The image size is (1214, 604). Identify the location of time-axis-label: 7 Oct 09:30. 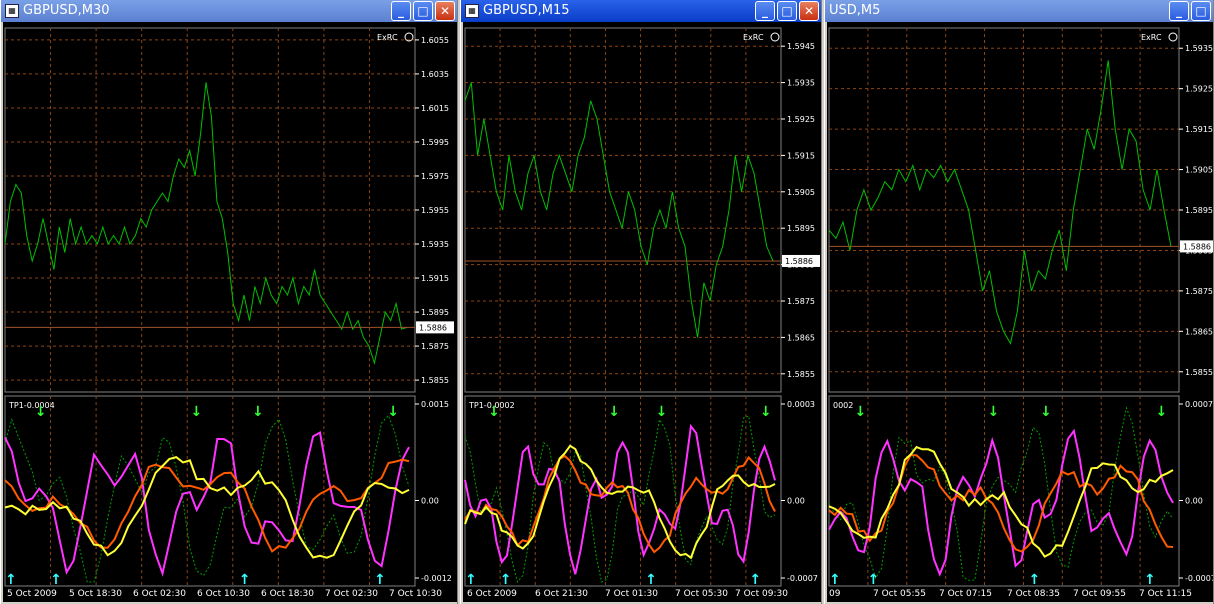
(761, 594).